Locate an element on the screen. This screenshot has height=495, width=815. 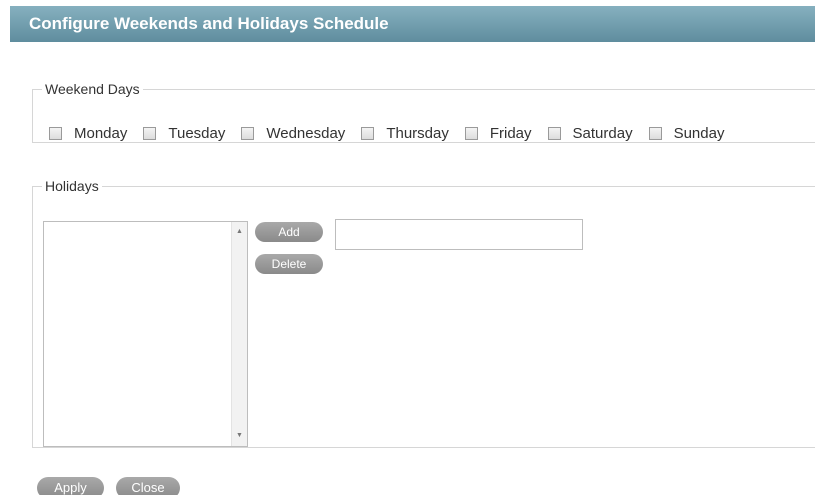
add-holiday-button: Add is located at coordinates (289, 232).